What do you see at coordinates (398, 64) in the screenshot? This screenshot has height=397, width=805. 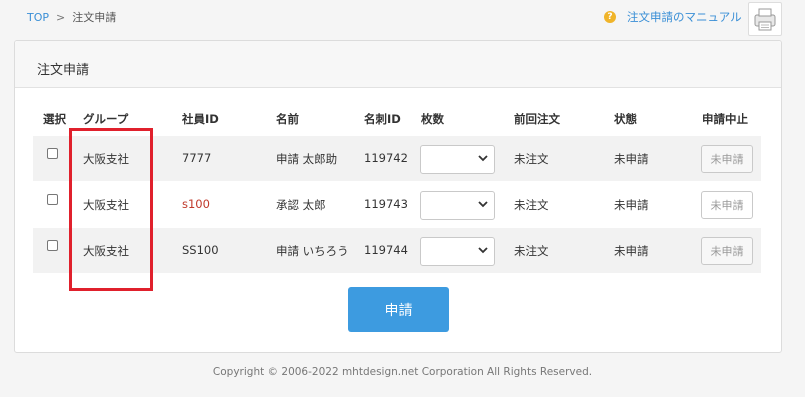 I see `panel-header: 注文申請` at bounding box center [398, 64].